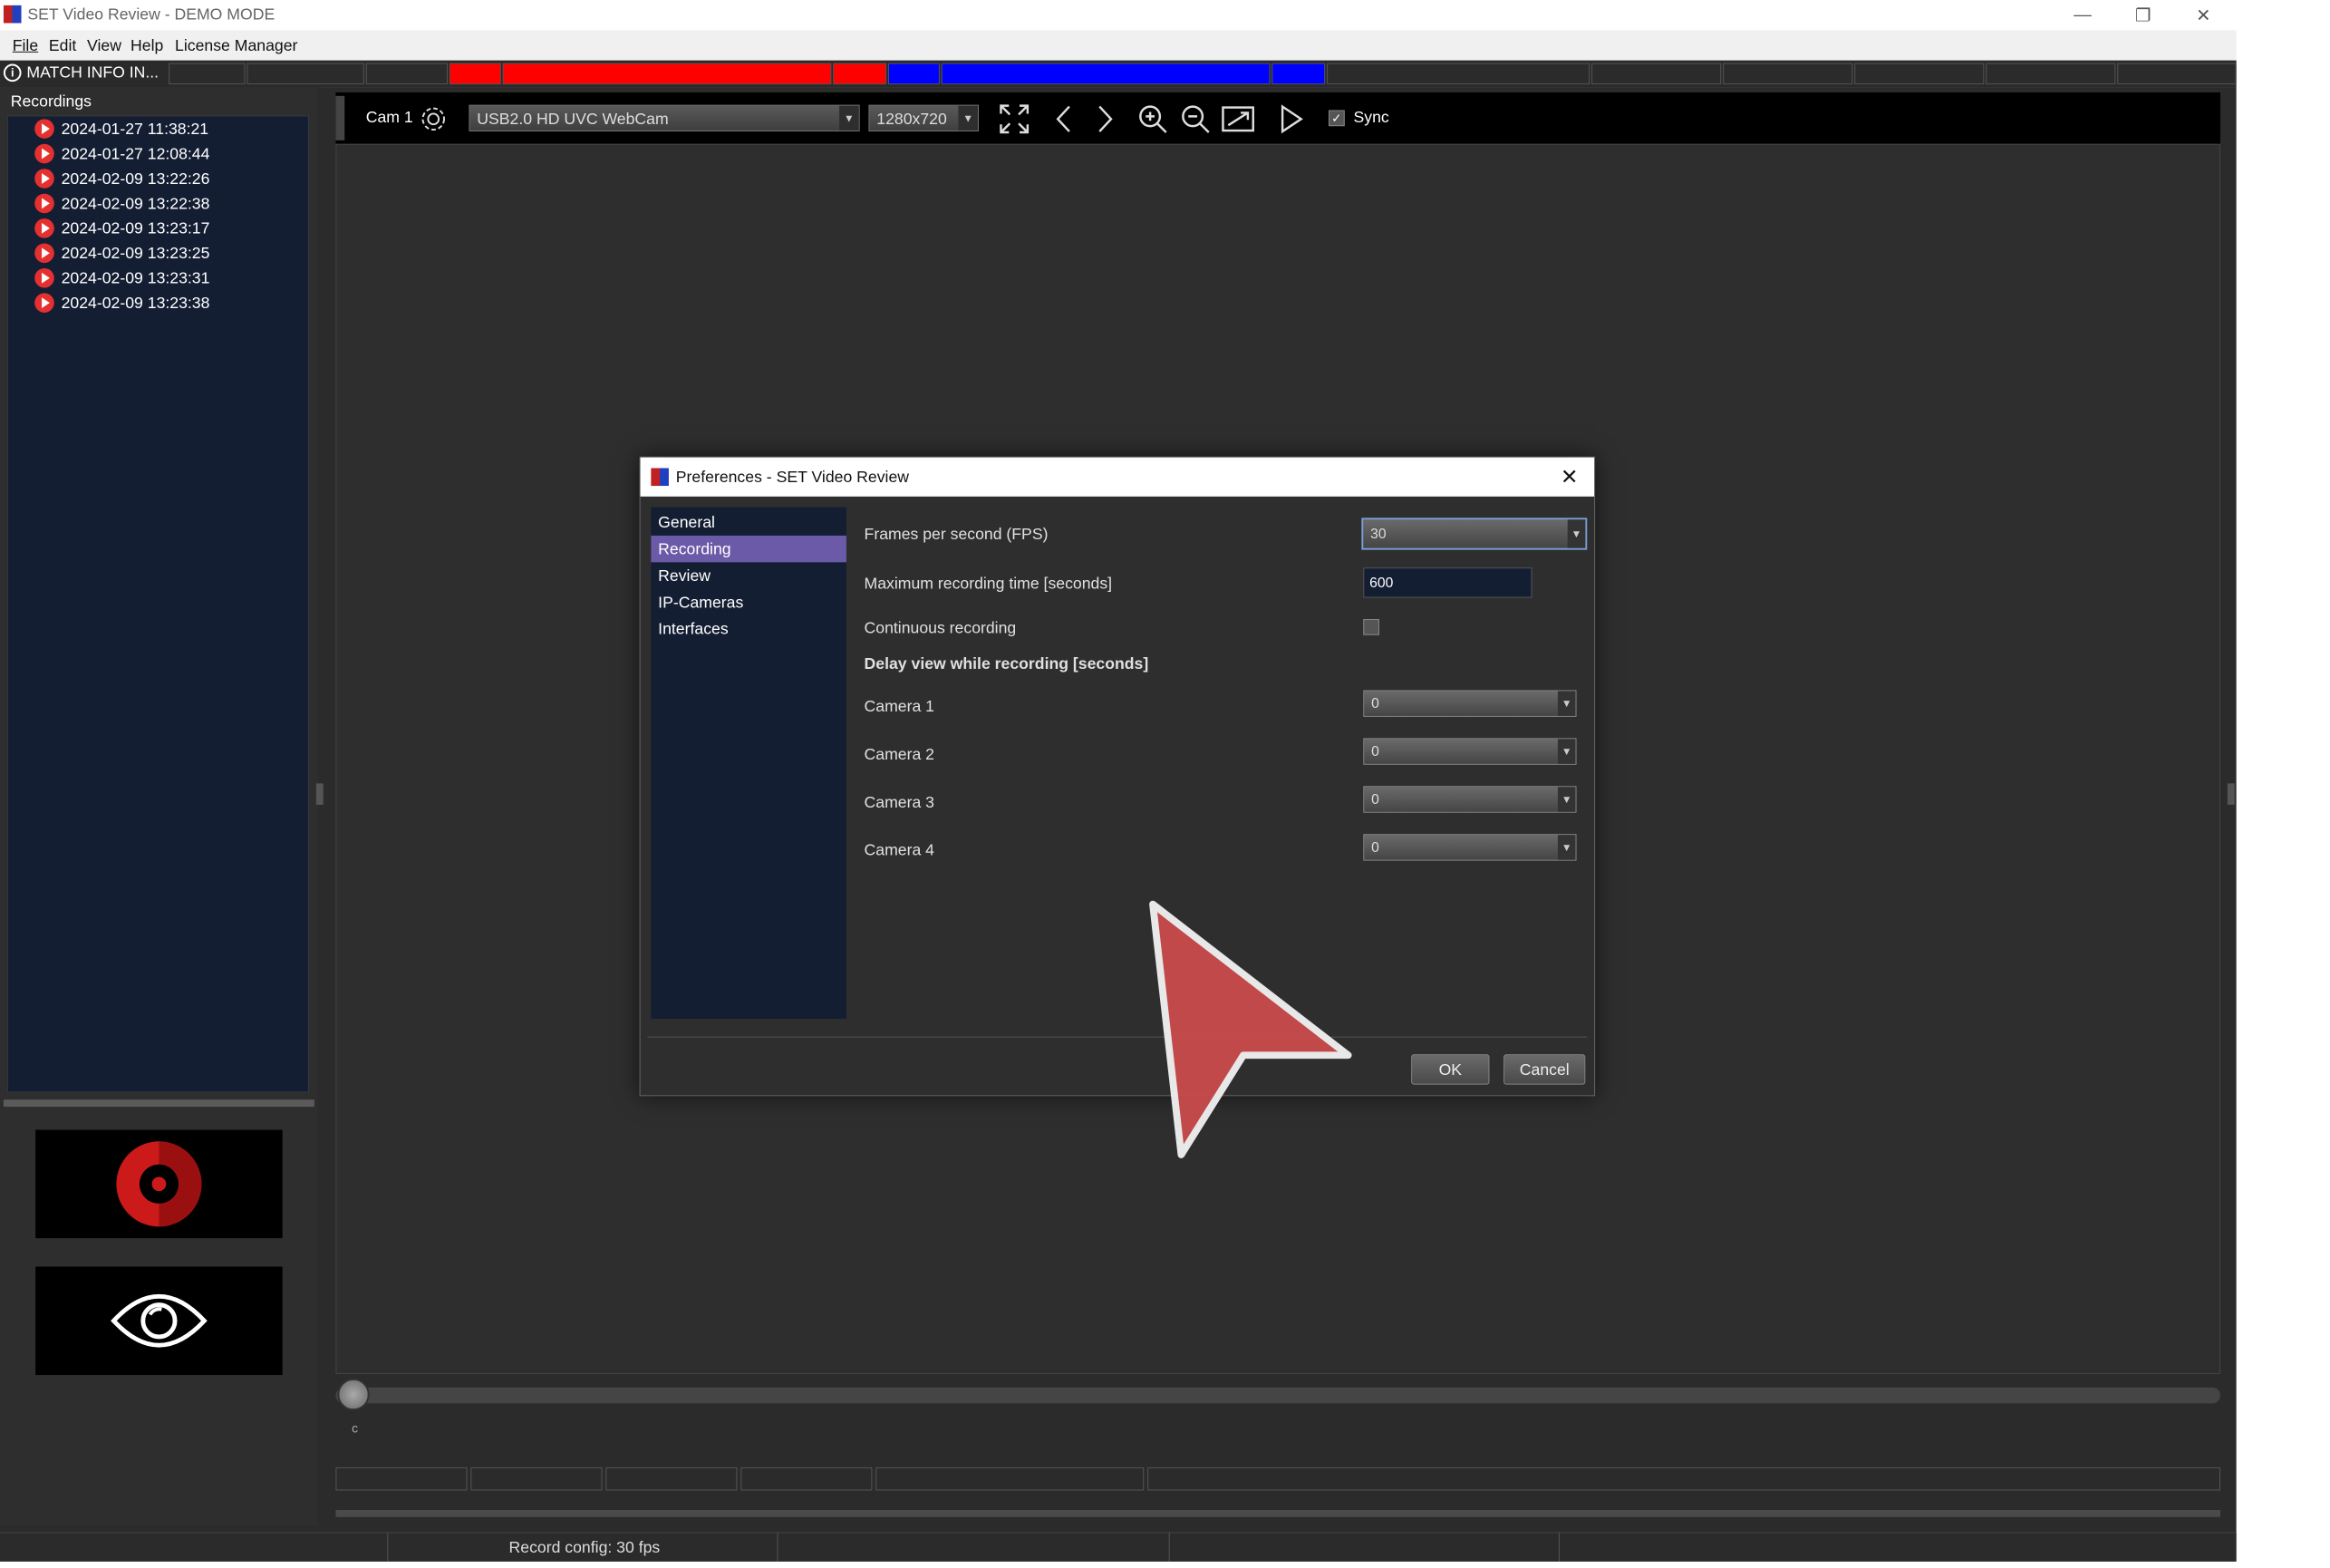  I want to click on title-bar: SET Video Review - DEMO MODE — ❐ ✕, so click(1118, 16).